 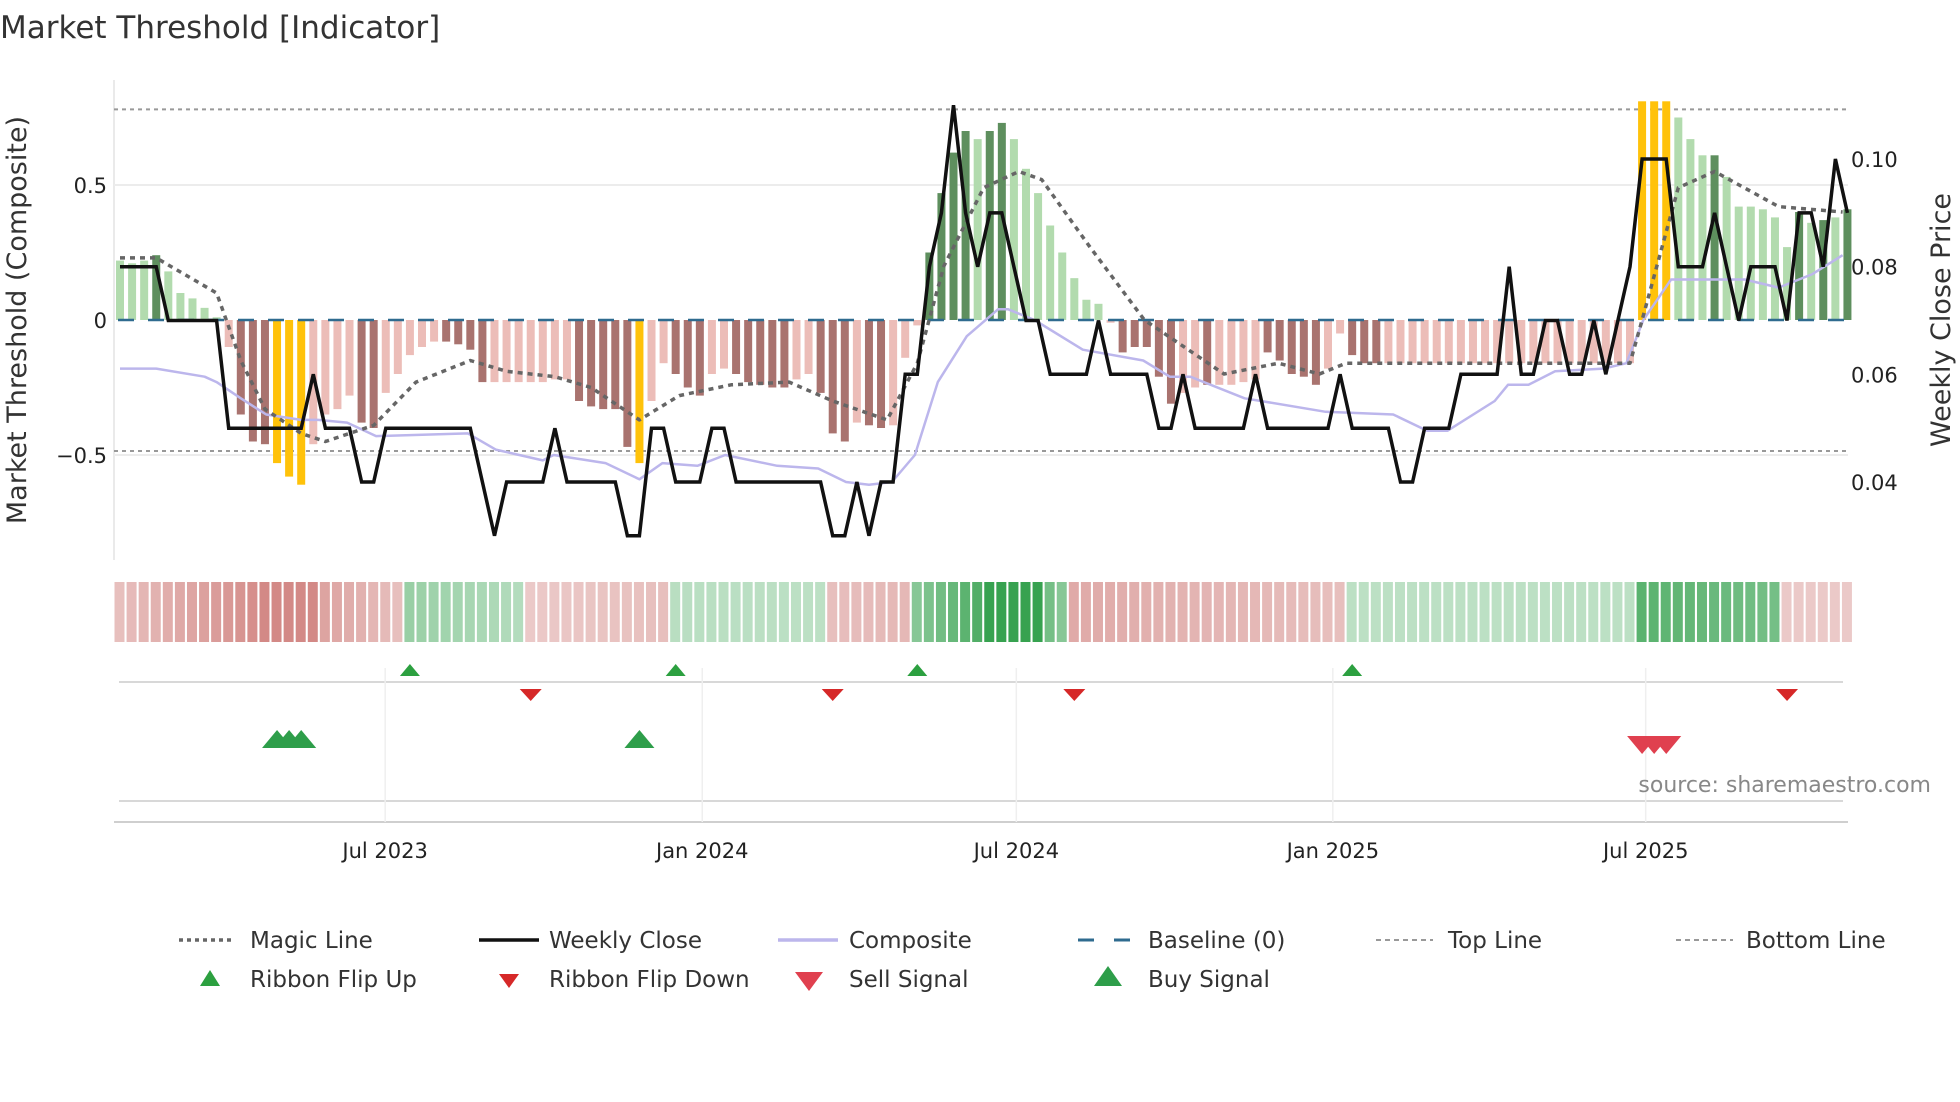 I want to click on signal-markers, so click(x=1030, y=709).